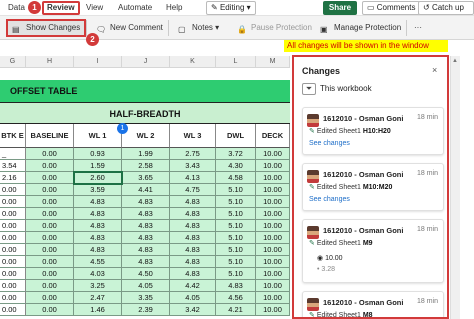 The image size is (474, 319). I want to click on tab-review: Review, so click(61, 8).